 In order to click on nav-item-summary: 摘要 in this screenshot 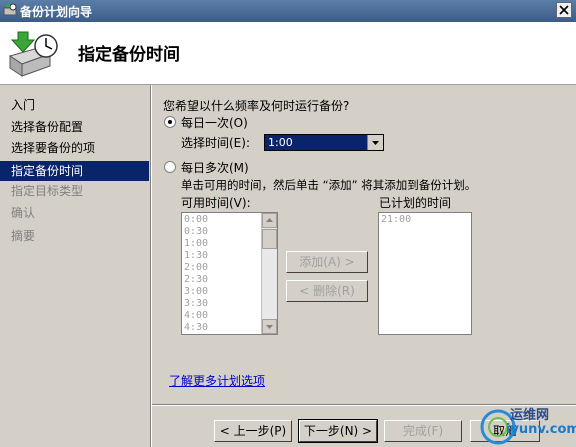, I will do `click(23, 236)`.